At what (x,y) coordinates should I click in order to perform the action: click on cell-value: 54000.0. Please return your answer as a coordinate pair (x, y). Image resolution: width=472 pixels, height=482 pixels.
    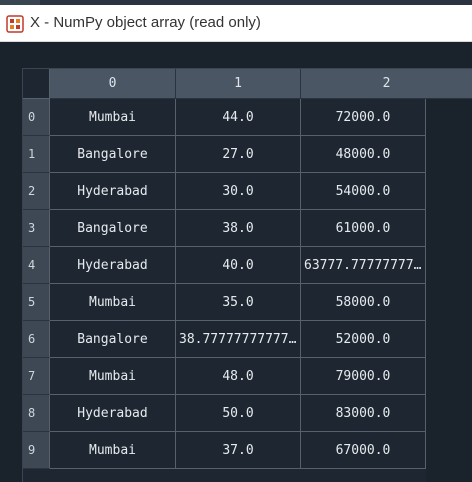
    Looking at the image, I should click on (363, 191).